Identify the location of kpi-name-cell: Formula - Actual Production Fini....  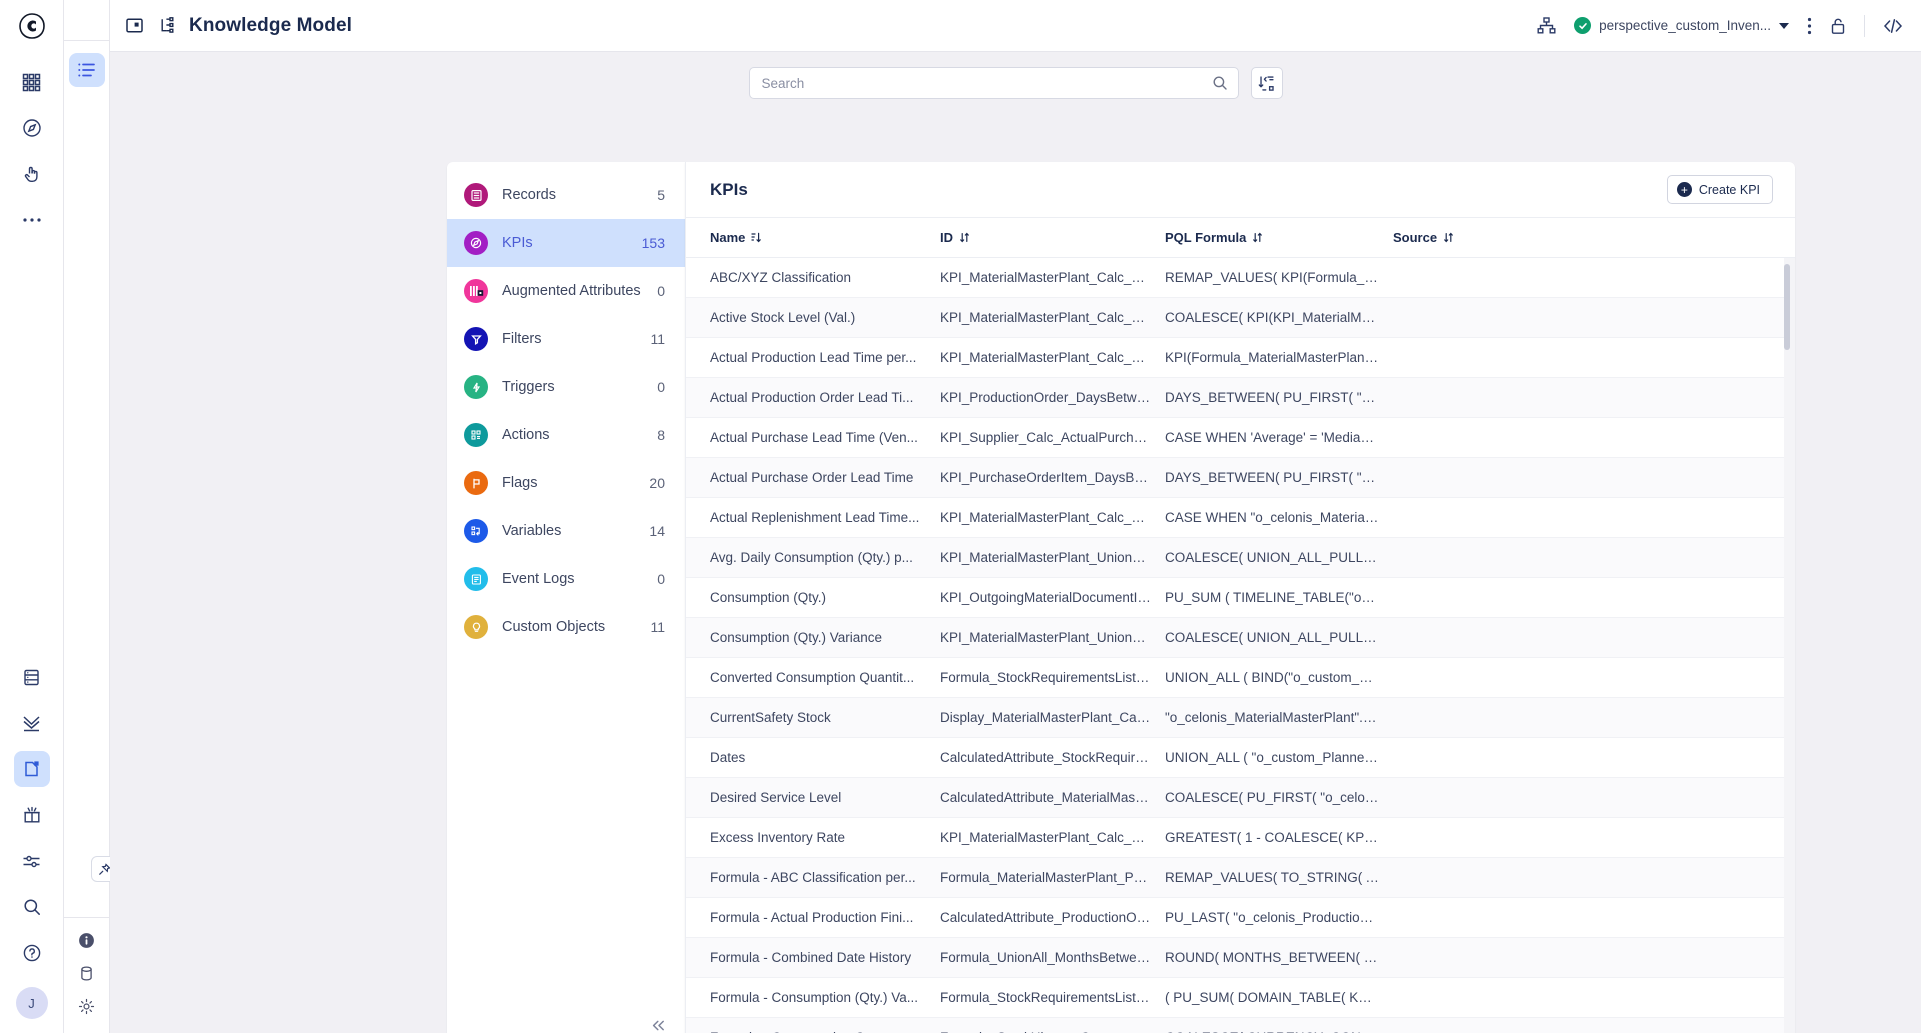
(812, 917).